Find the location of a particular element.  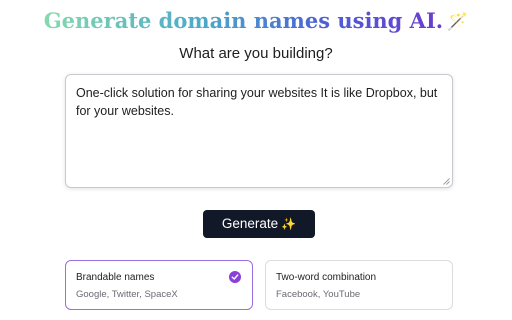

option-examples: Google, Twitter, SpaceX is located at coordinates (127, 294).